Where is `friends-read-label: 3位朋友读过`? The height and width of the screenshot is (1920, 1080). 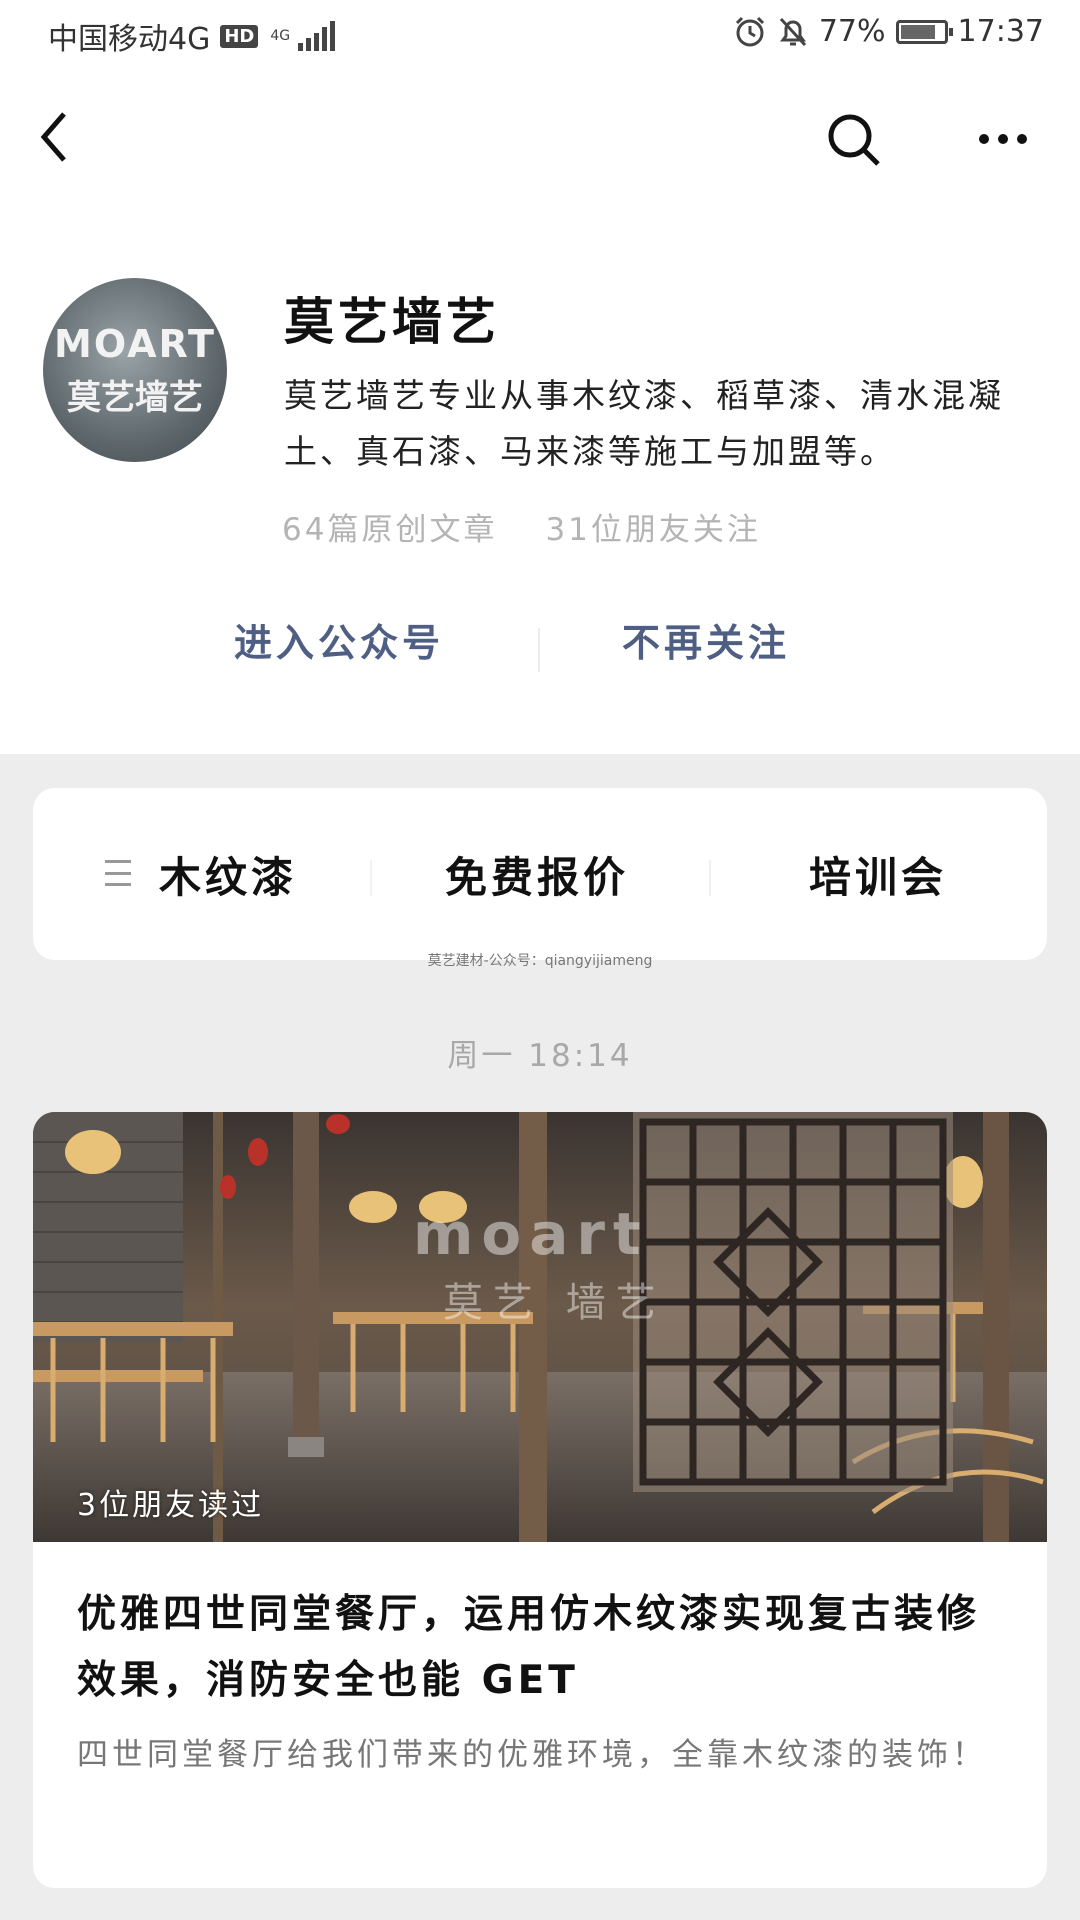
friends-read-label: 3位朋友读过 is located at coordinates (171, 1505).